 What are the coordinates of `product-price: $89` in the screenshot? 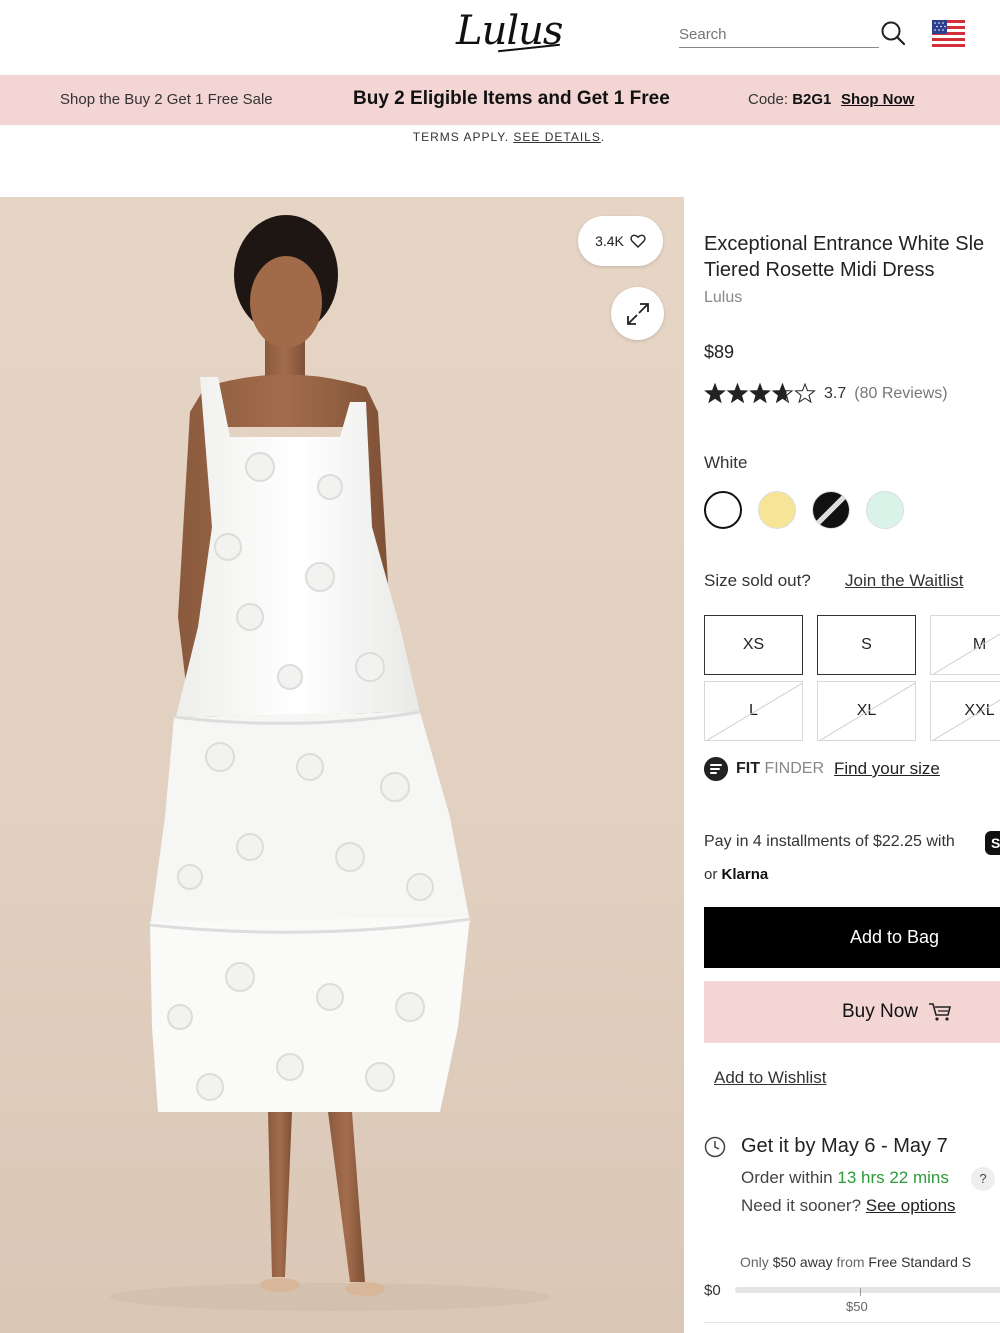 It's located at (719, 352).